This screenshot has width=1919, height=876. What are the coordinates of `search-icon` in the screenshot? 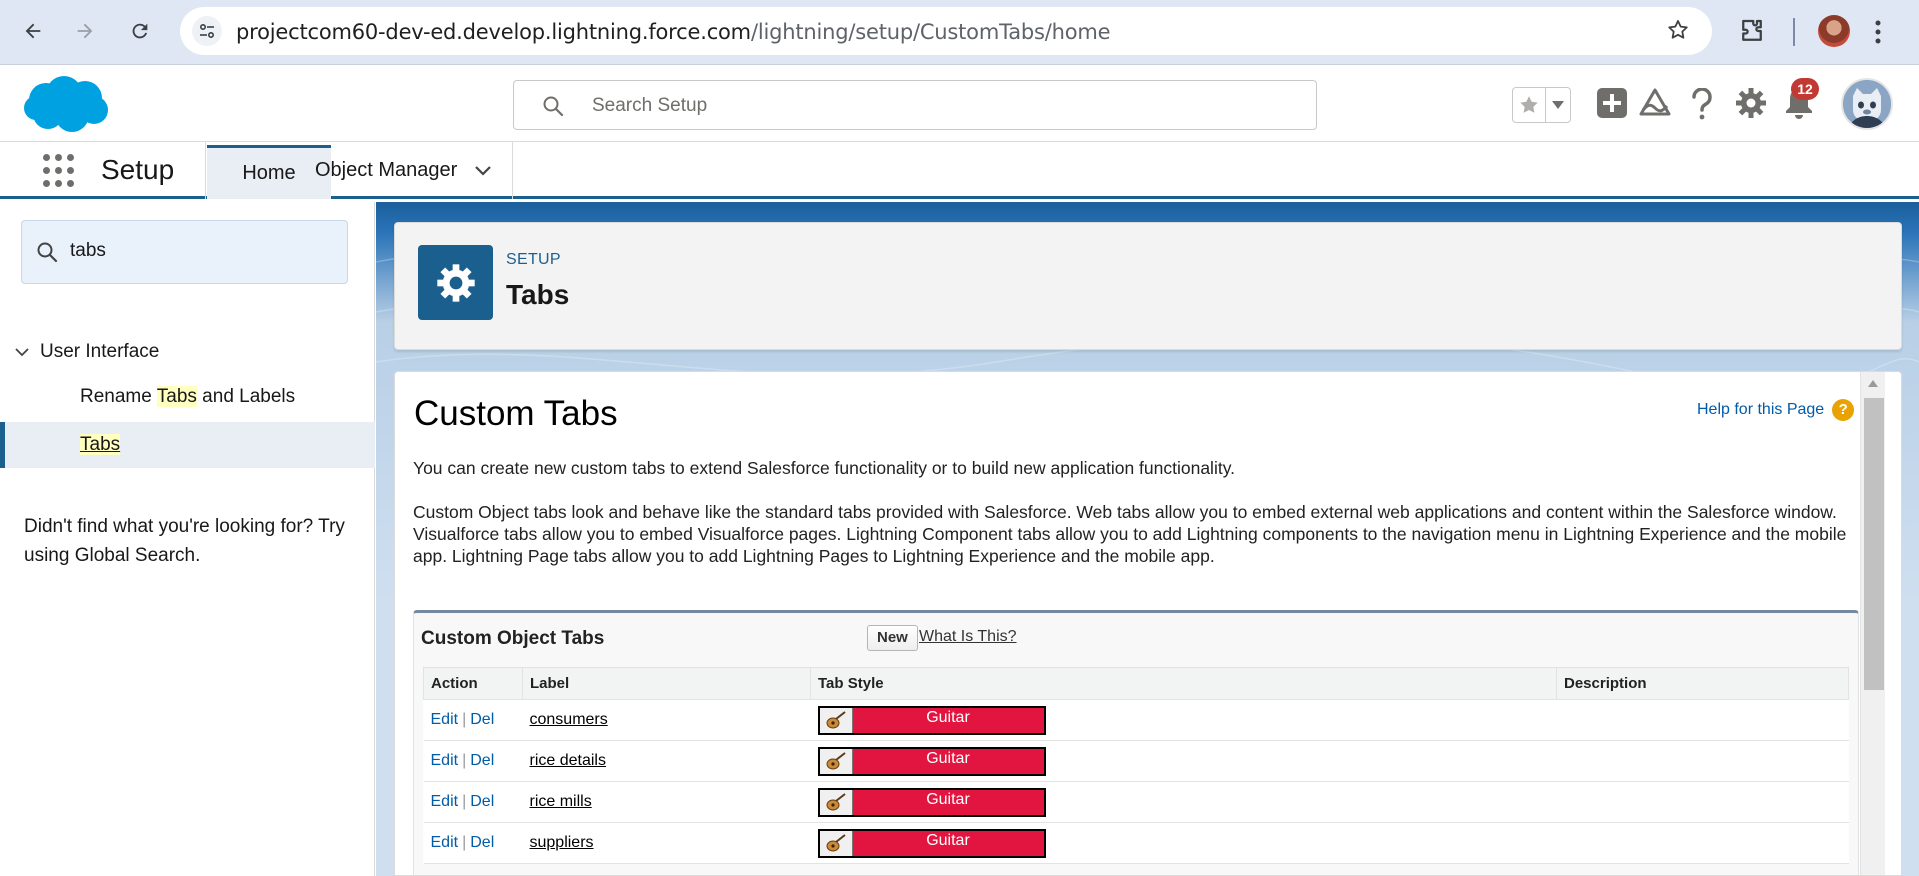 It's located at (553, 106).